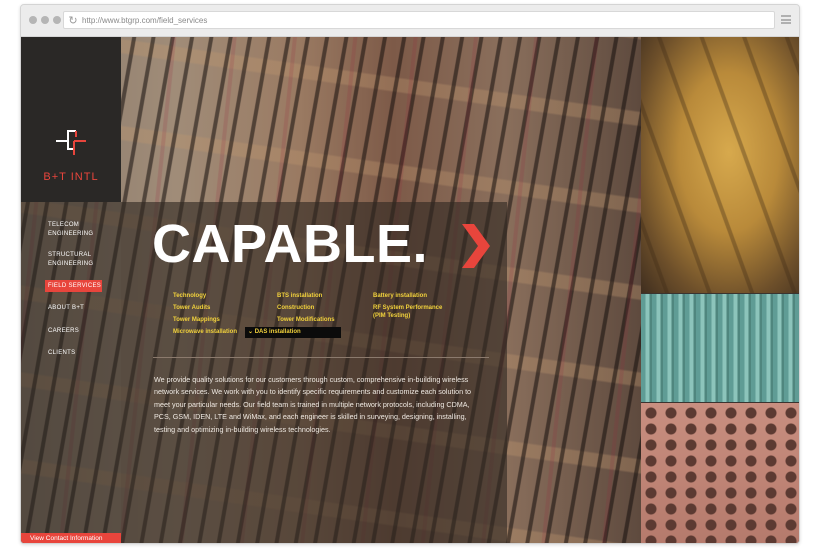 Image resolution: width=820 pixels, height=556 pixels. I want to click on service-microwave-installation: Microwave installation, so click(205, 332).